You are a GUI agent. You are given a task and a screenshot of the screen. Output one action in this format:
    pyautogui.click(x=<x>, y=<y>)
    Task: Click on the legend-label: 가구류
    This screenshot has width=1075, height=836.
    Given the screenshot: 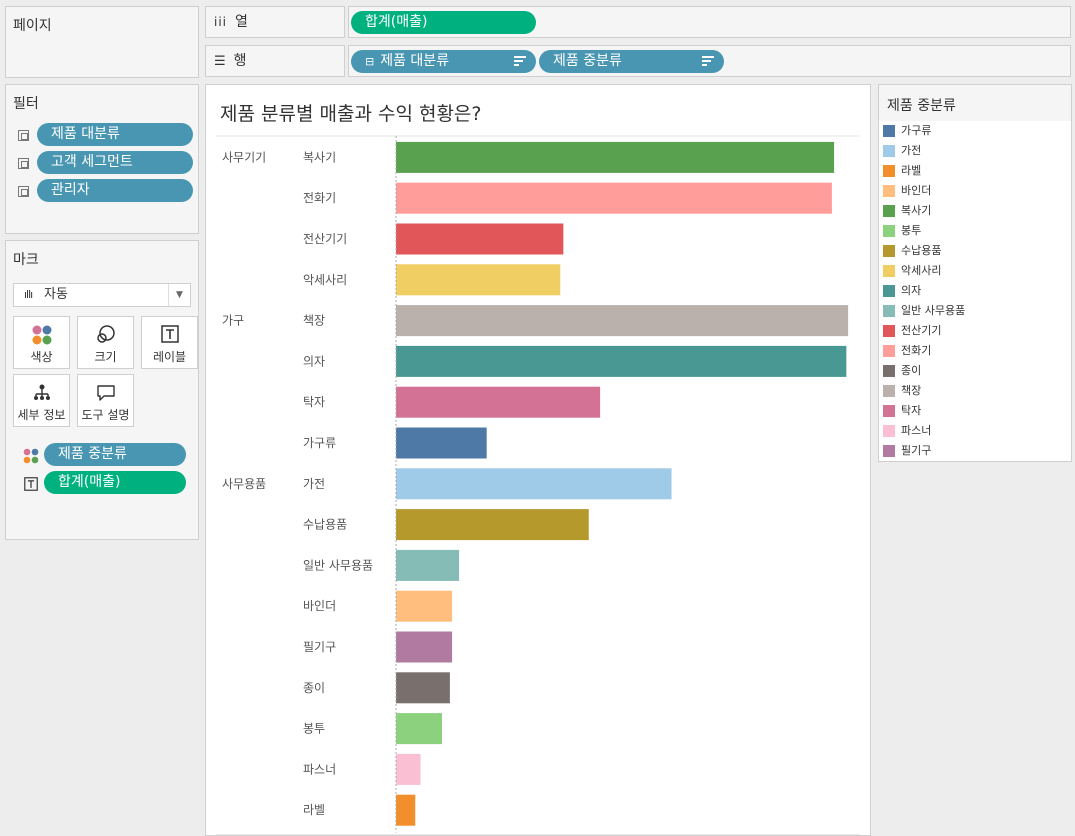 What is the action you would take?
    pyautogui.click(x=916, y=130)
    